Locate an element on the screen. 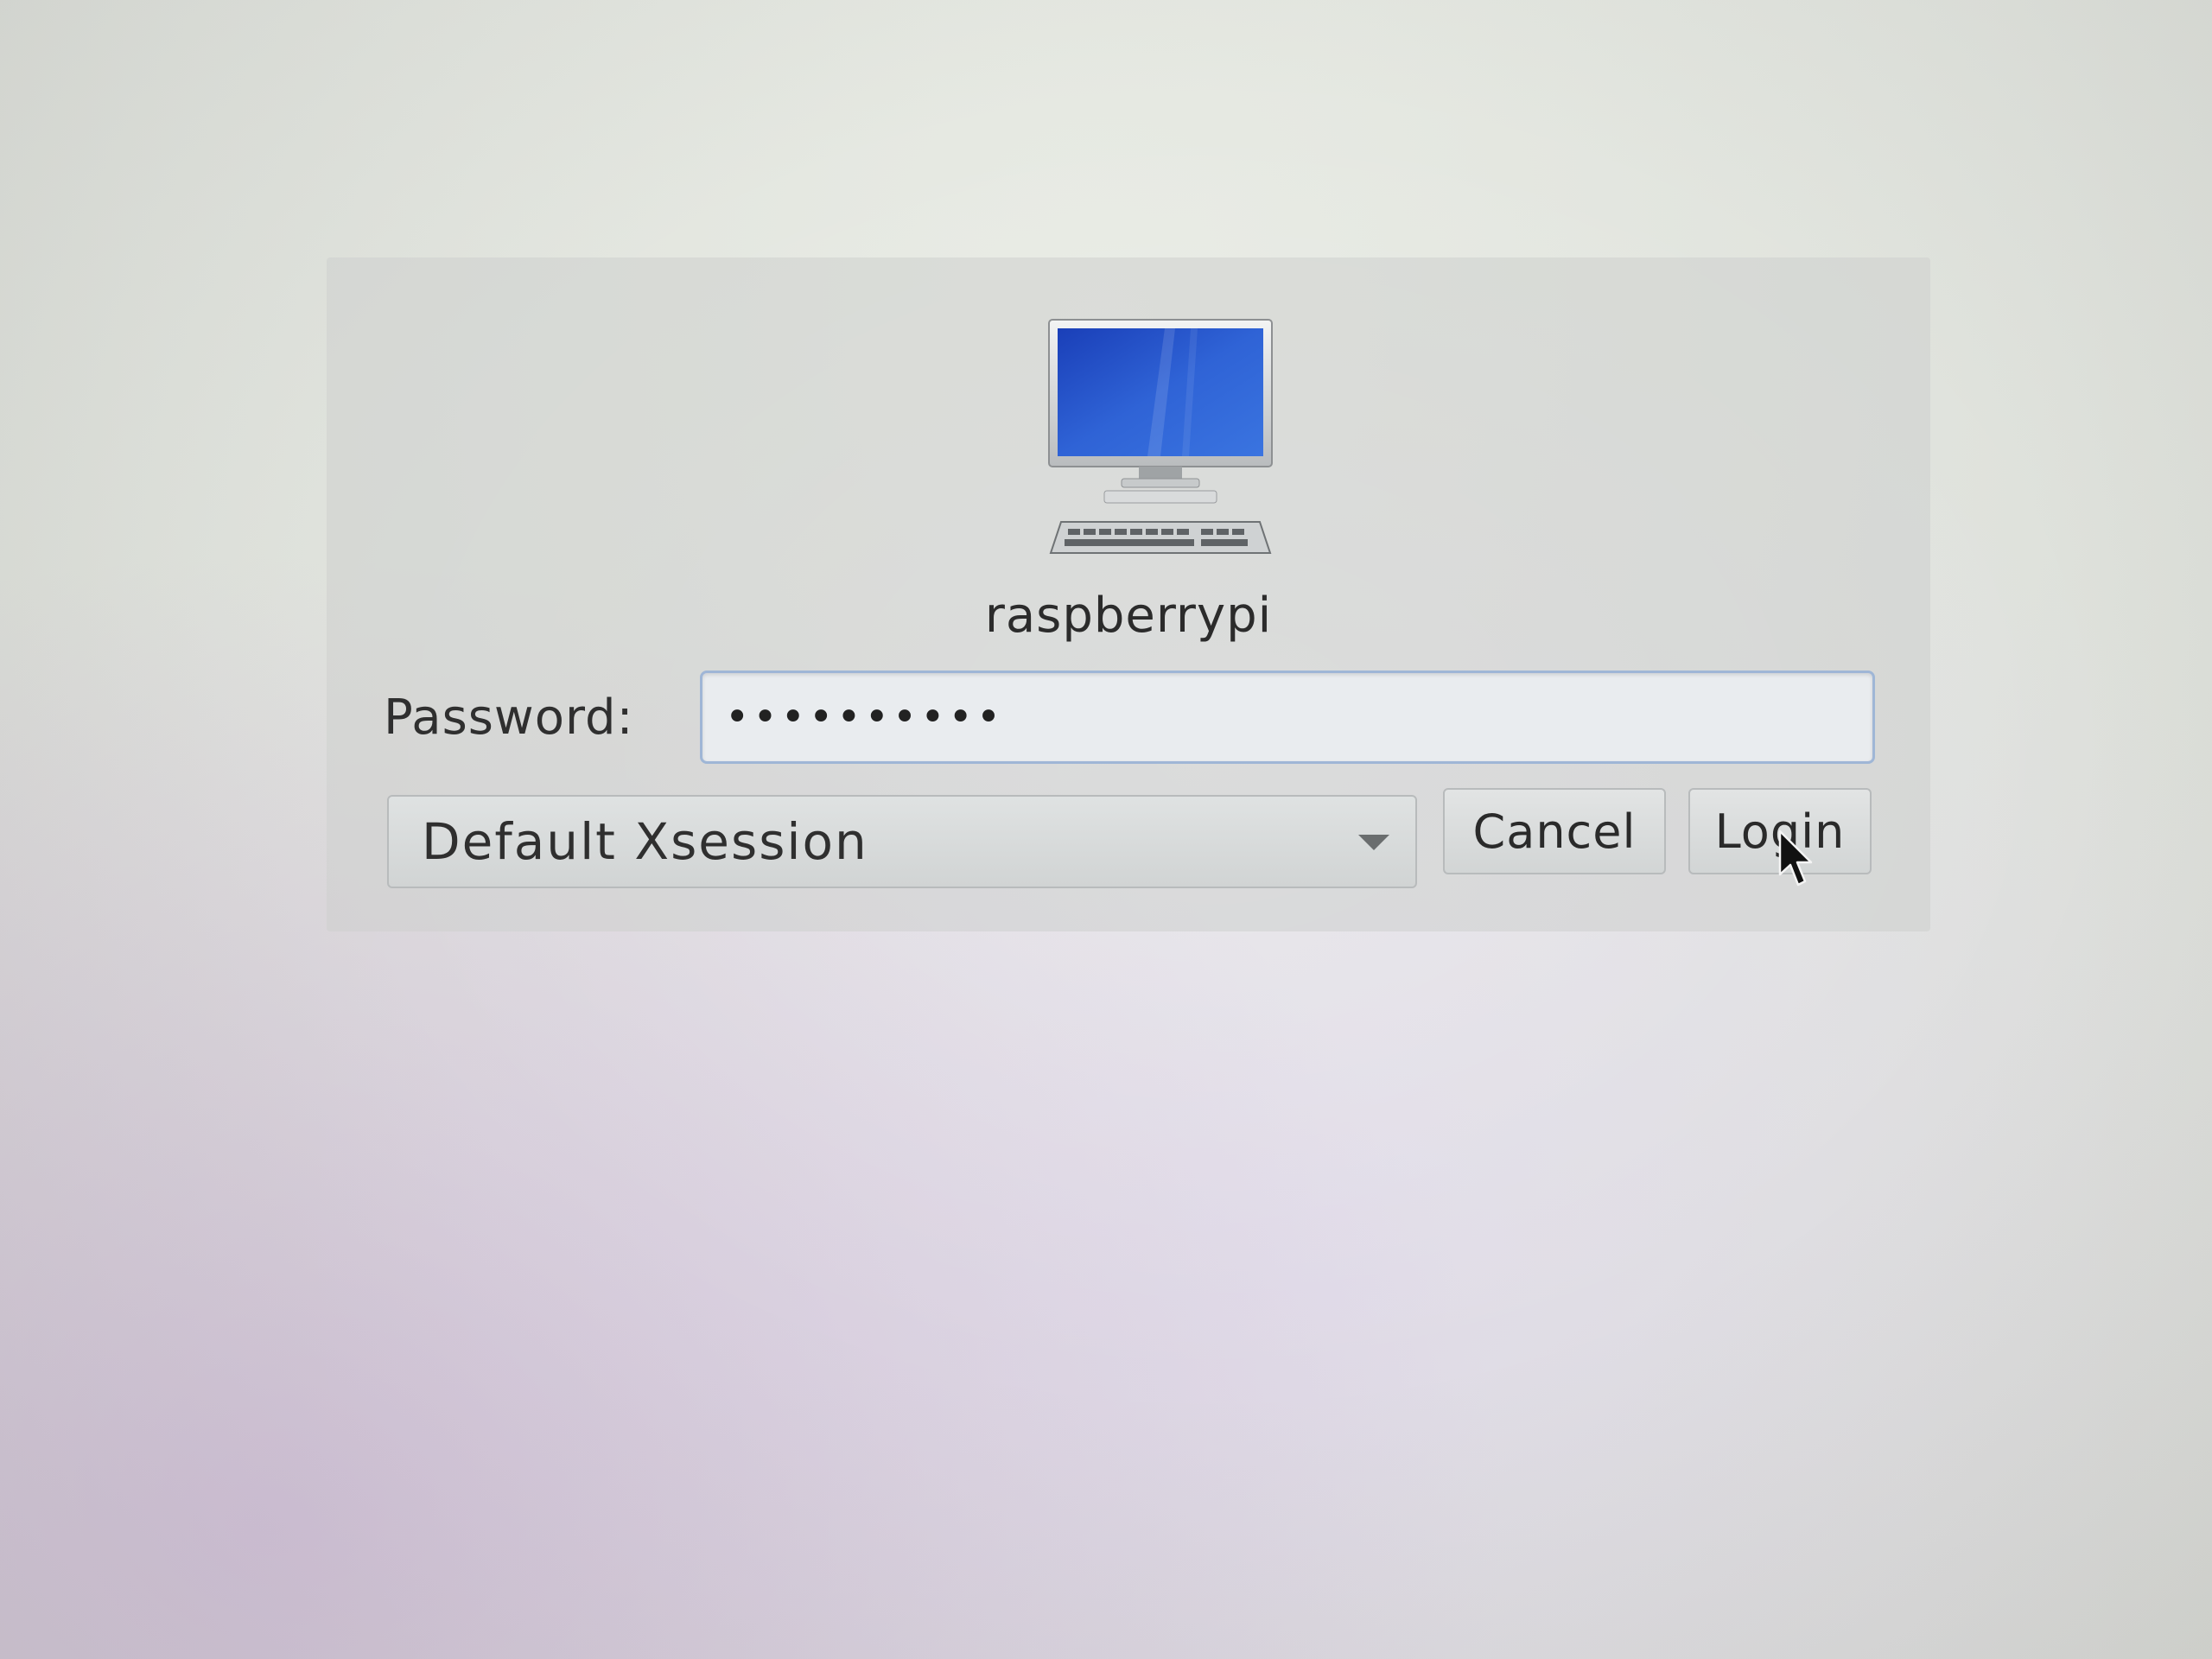 The height and width of the screenshot is (1659, 2212). session-dropdown: Default Xsession is located at coordinates (902, 841).